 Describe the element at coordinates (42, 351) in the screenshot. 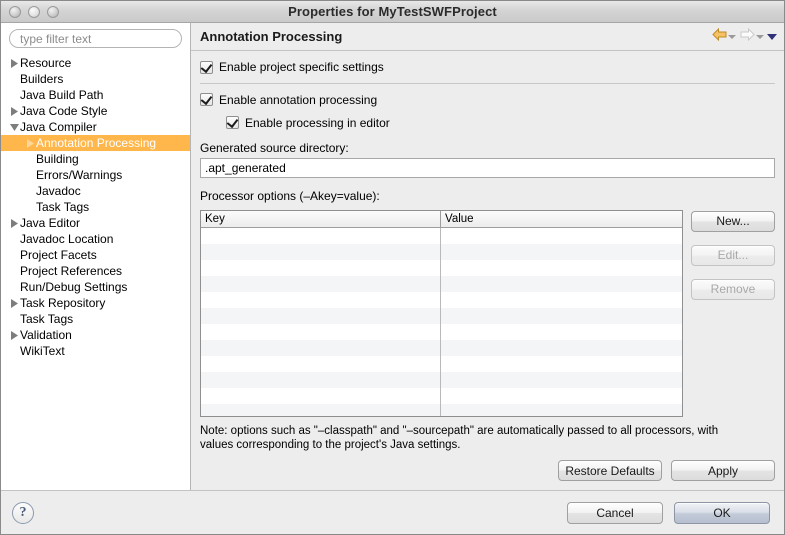

I see `sidebar-item-label: WikiText` at that location.